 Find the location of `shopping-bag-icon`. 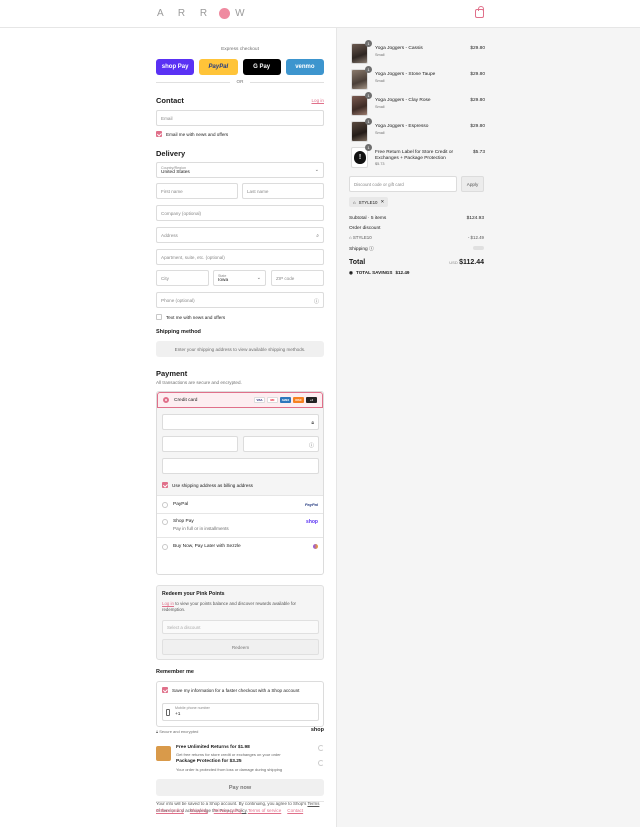

shopping-bag-icon is located at coordinates (479, 12).